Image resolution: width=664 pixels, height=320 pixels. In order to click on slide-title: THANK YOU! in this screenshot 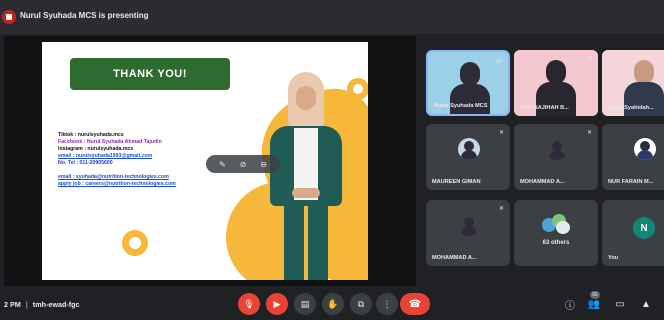, I will do `click(150, 74)`.